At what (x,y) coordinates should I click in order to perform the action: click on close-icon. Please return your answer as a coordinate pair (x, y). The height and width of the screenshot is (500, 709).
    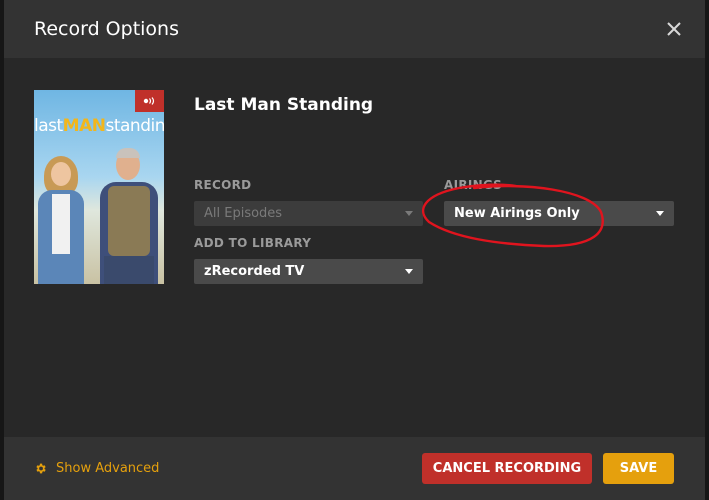
    Looking at the image, I should click on (674, 29).